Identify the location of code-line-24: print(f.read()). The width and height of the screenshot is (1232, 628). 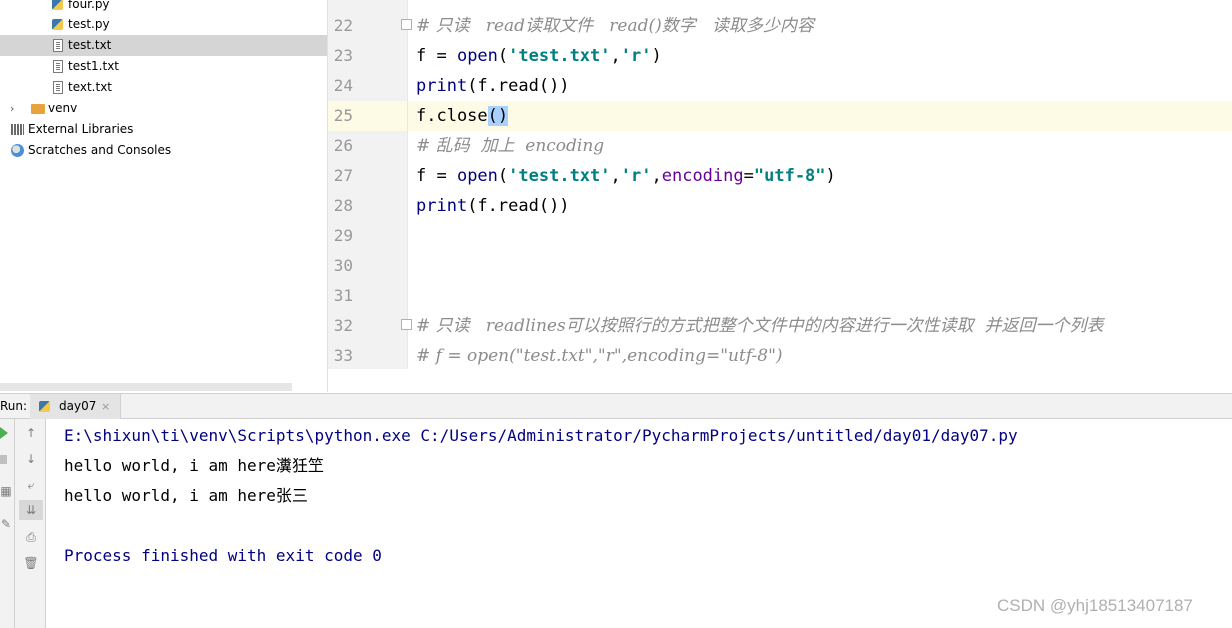
(493, 86).